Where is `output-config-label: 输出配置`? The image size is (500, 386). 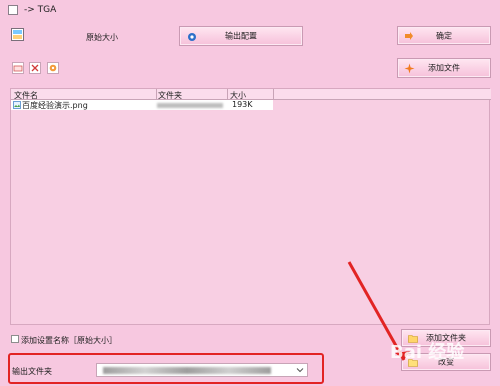
output-config-label: 输出配置 is located at coordinates (241, 36).